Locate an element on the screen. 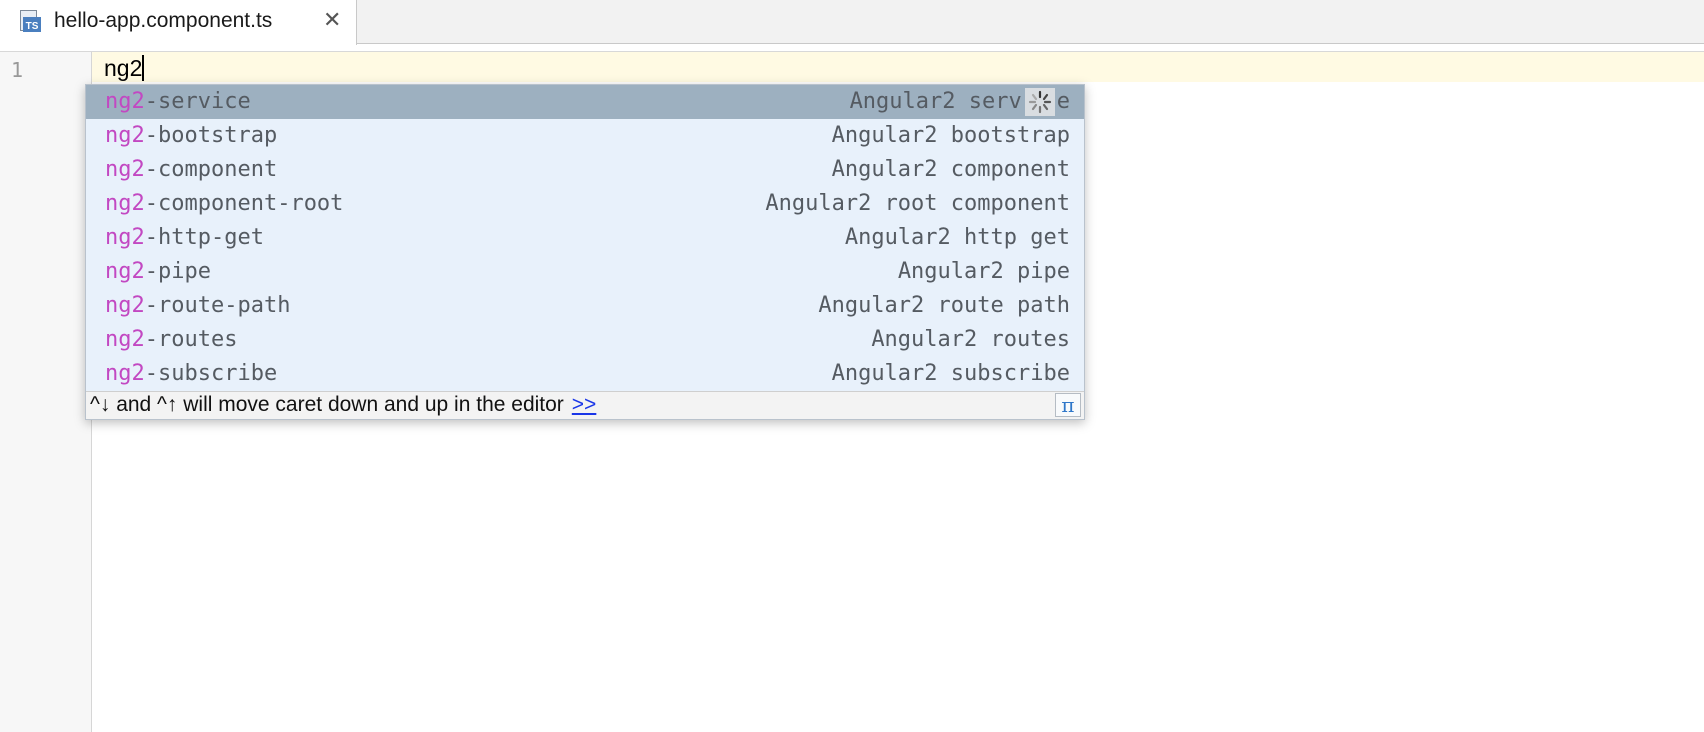  completion-item-description: Angular2 pipe is located at coordinates (983, 271).